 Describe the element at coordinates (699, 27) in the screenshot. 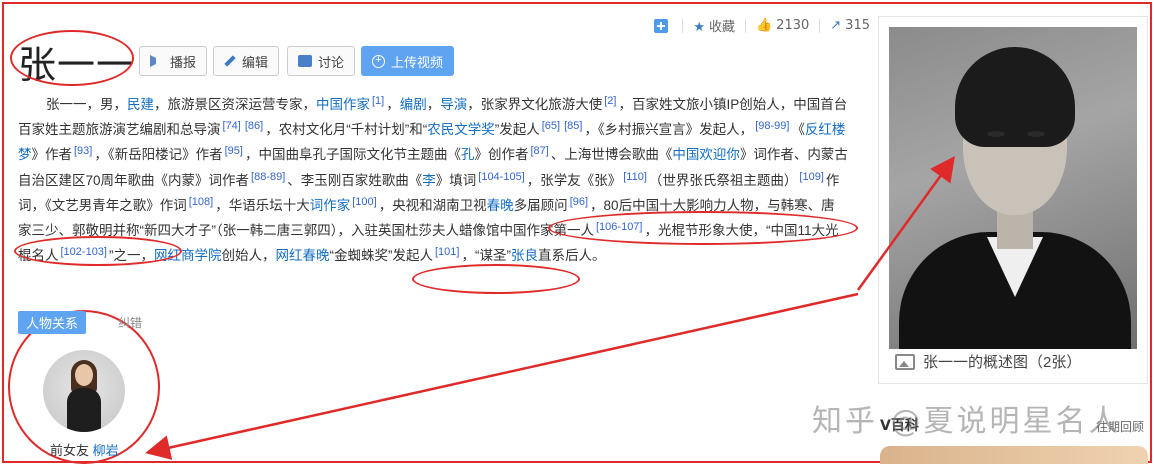

I see `star-icon: ★` at that location.